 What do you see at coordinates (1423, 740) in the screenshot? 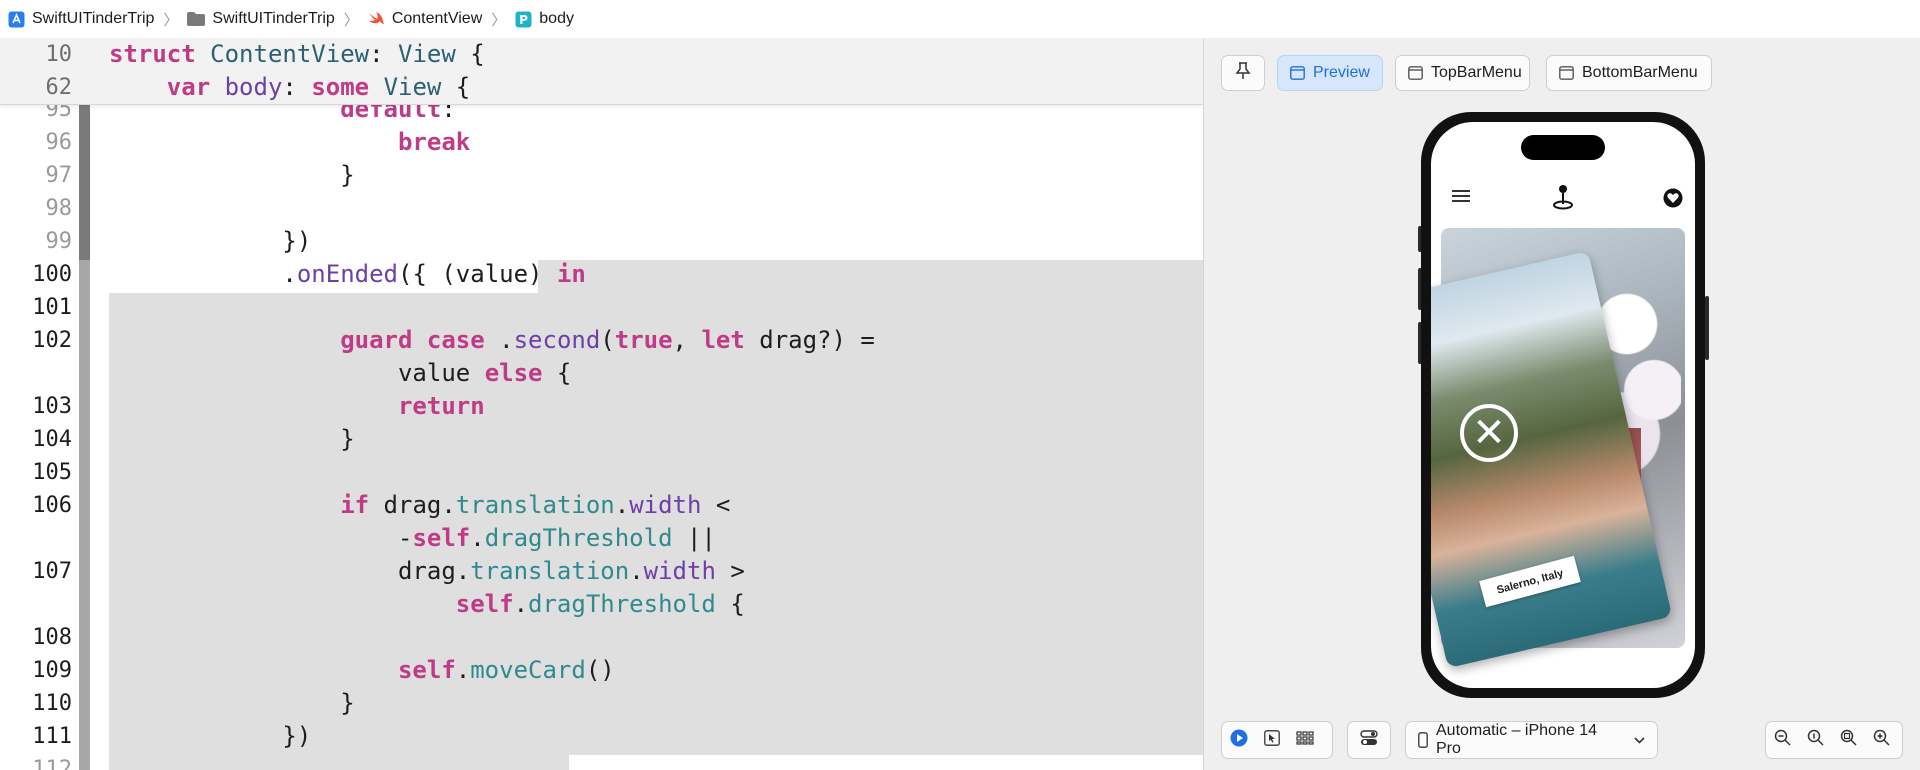
I see `iphone-icon` at bounding box center [1423, 740].